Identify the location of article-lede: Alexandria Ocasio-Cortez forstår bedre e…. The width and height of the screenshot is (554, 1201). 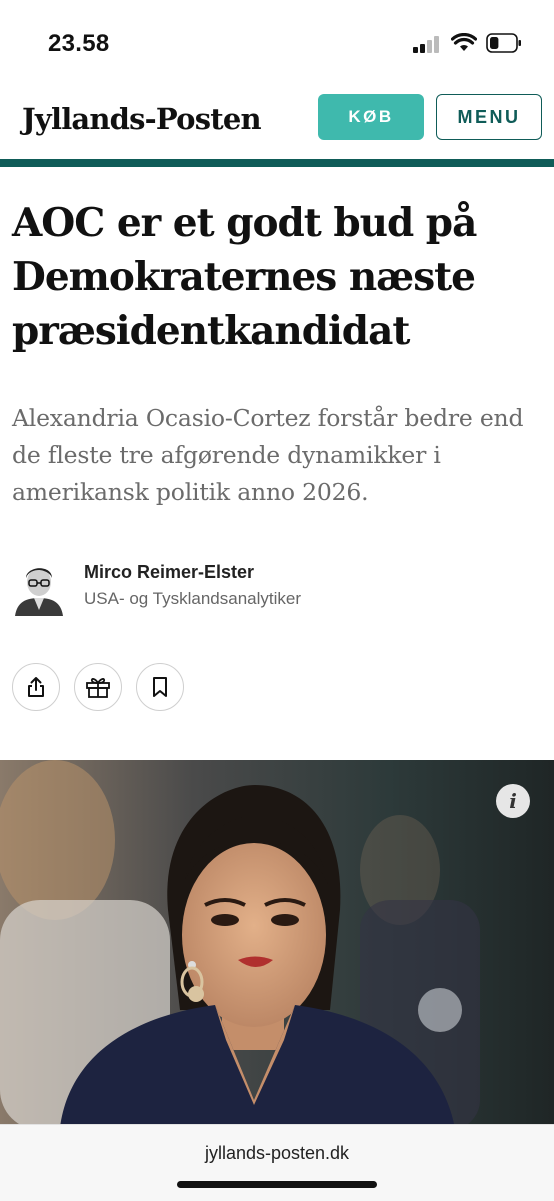
(268, 455).